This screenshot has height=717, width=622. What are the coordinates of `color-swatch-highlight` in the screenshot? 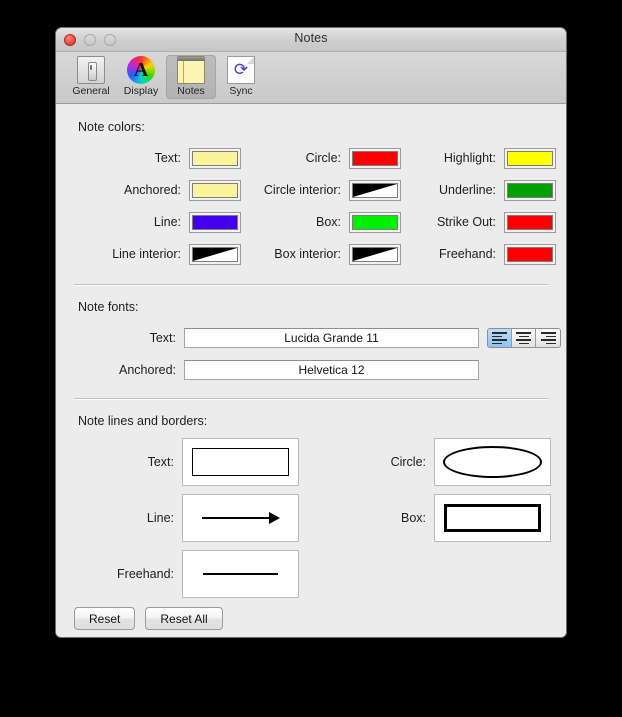 It's located at (530, 158).